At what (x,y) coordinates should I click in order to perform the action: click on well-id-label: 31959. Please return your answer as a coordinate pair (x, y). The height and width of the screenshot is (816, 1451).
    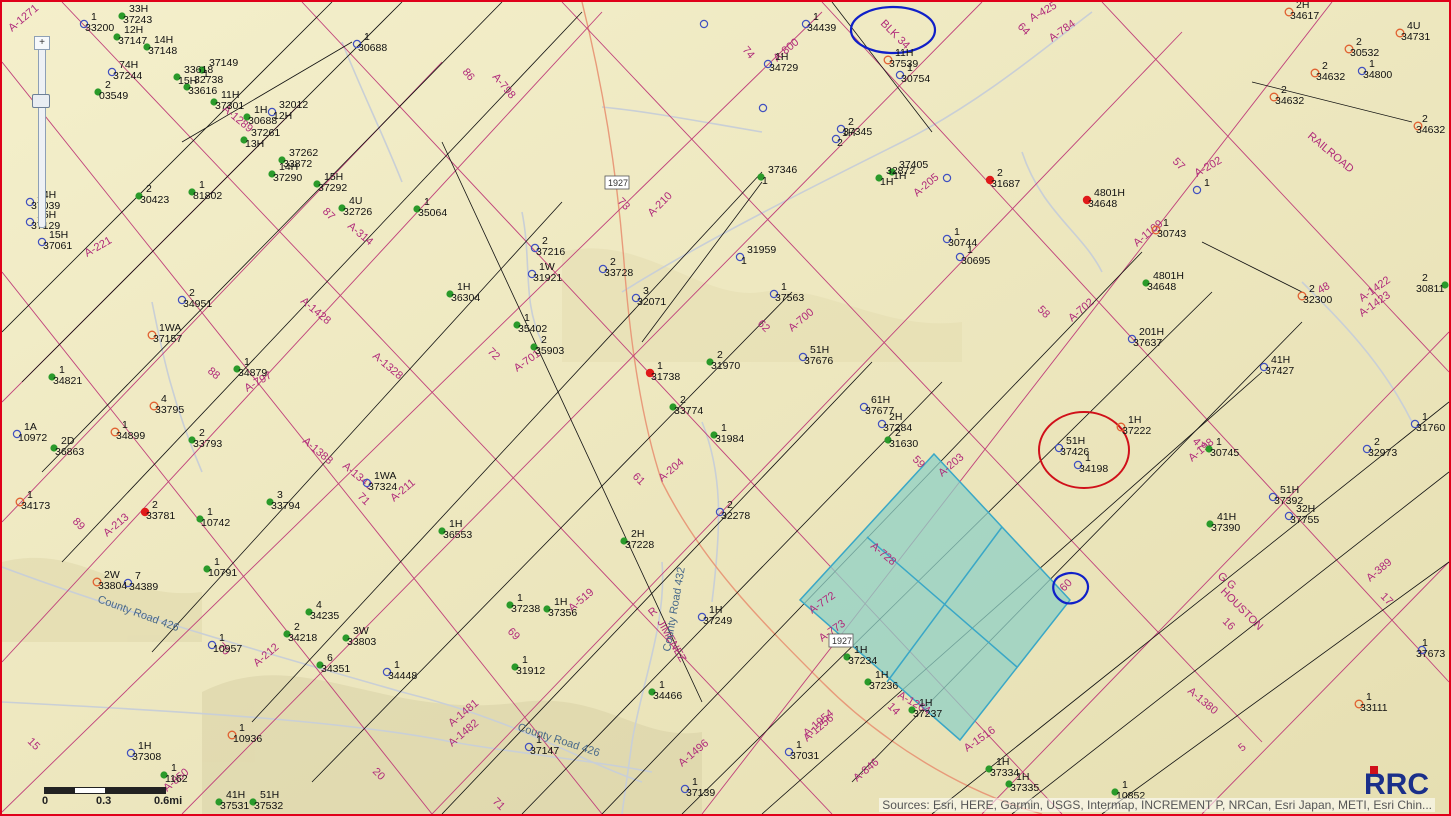
    Looking at the image, I should click on (761, 250).